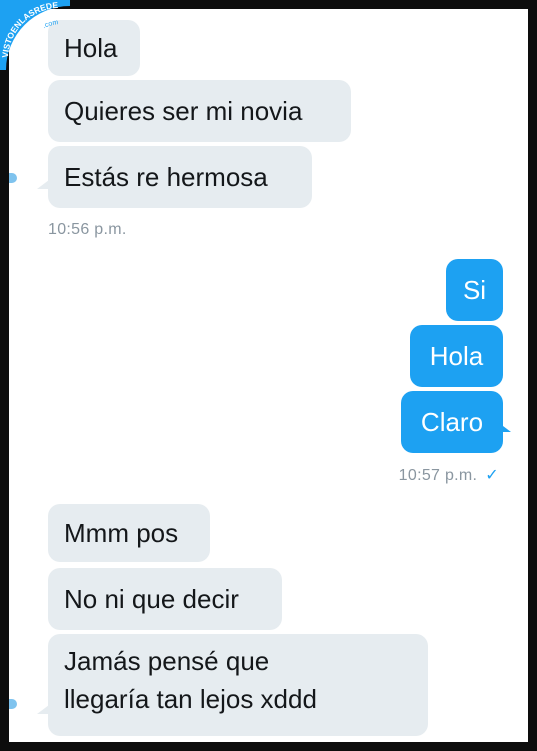 The height and width of the screenshot is (751, 537). I want to click on outgoing-message: Claro, so click(452, 422).